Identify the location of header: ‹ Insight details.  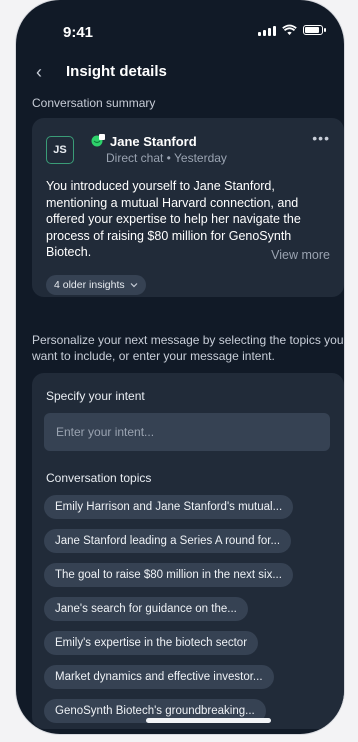
(180, 72).